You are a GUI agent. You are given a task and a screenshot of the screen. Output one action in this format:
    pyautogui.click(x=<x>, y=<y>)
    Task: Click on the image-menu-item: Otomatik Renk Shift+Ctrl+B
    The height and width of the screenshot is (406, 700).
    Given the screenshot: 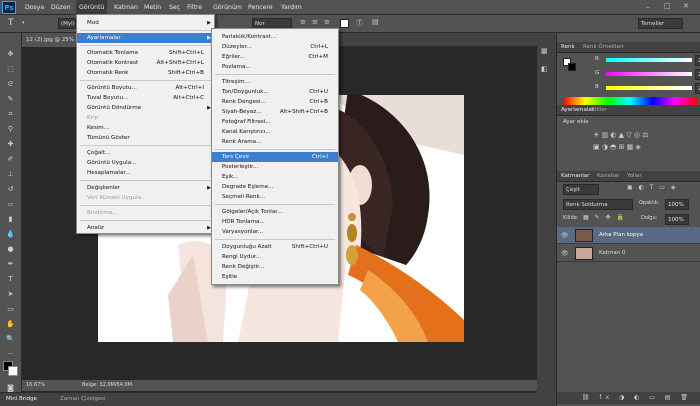 What is the action you would take?
    pyautogui.click(x=145, y=73)
    